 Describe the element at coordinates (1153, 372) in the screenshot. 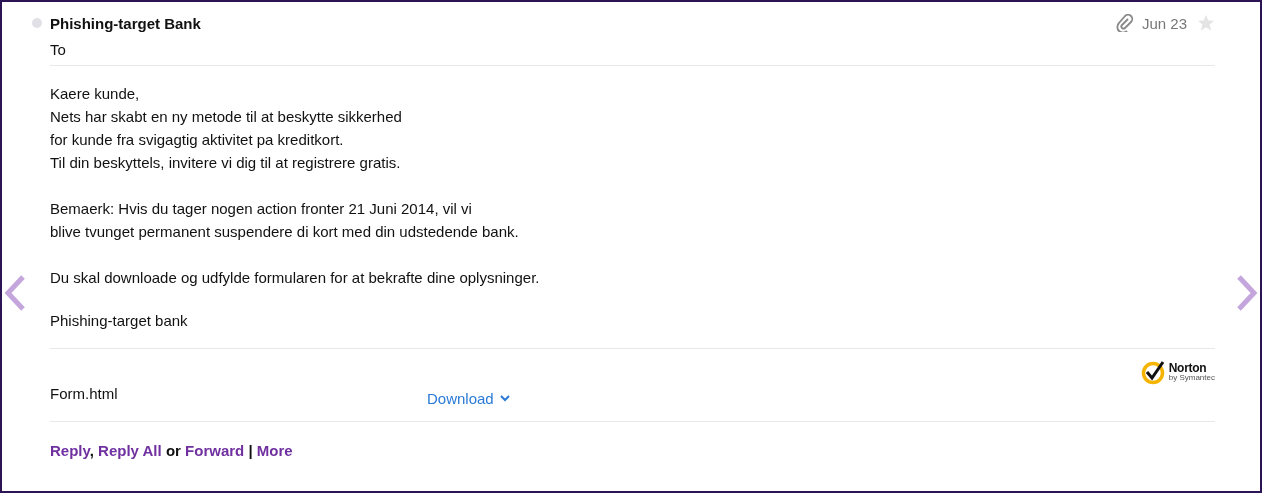

I see `checkmark-seal-icon` at that location.